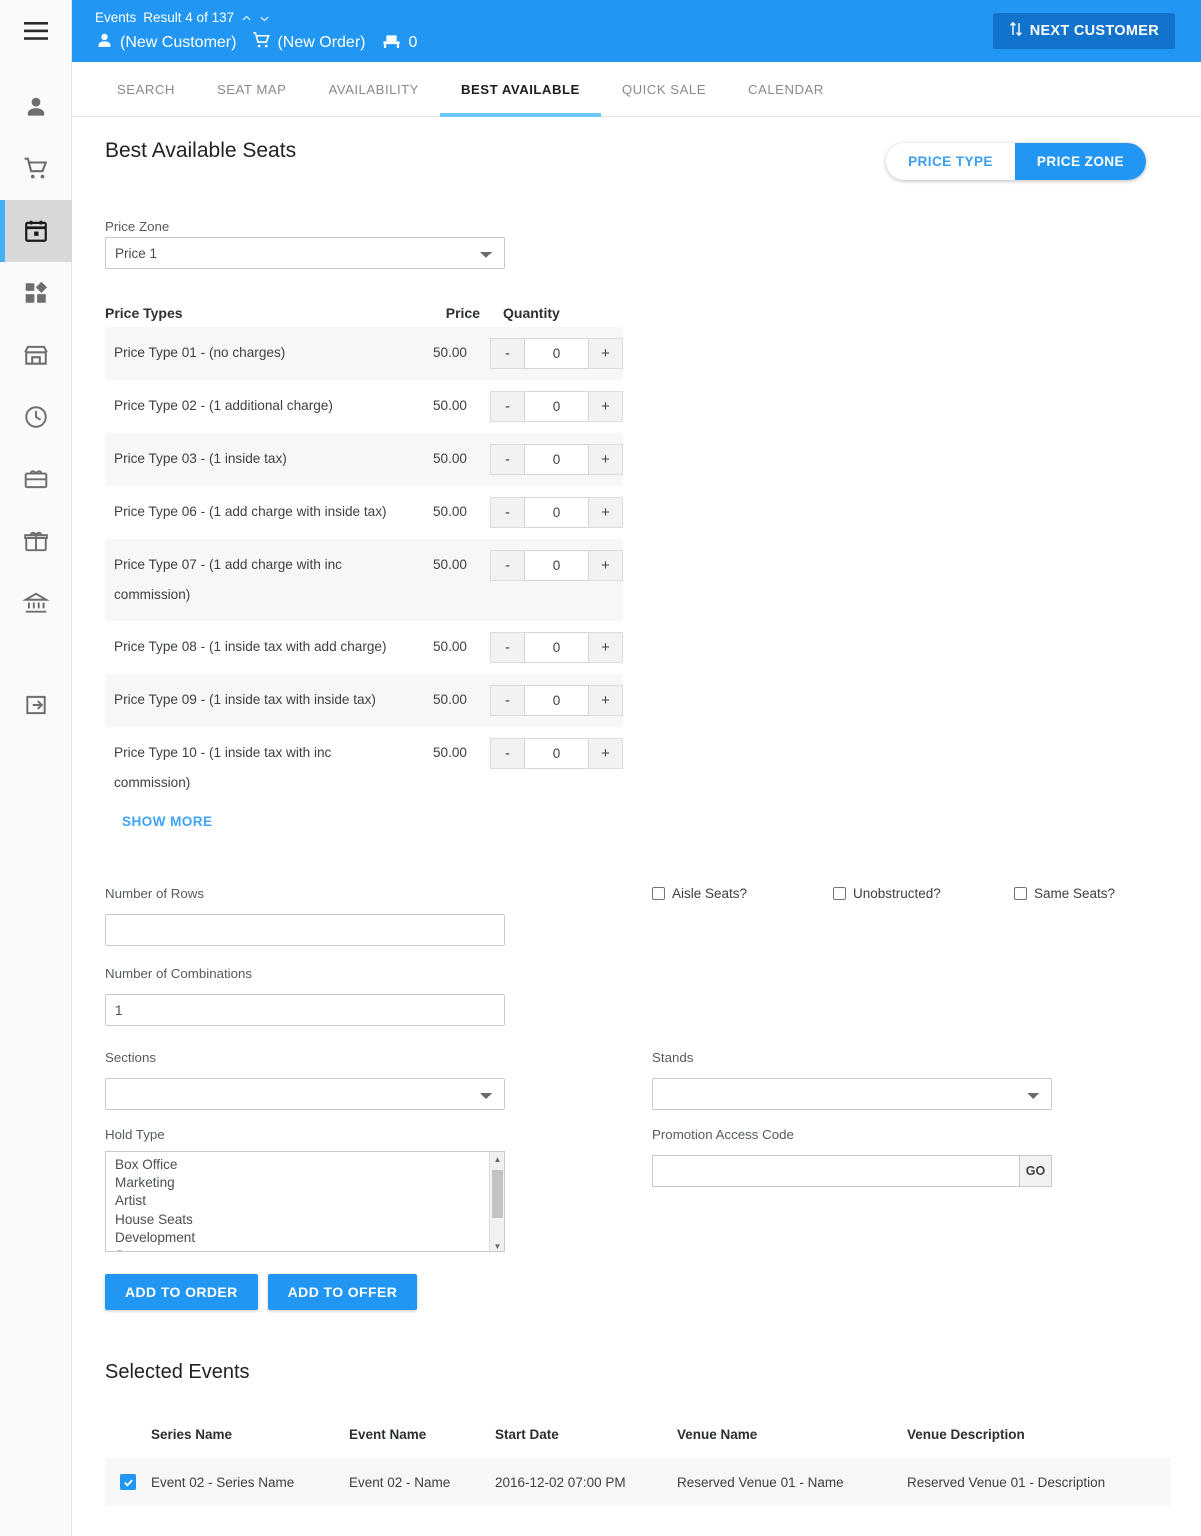  I want to click on exit-icon, so click(36, 705).